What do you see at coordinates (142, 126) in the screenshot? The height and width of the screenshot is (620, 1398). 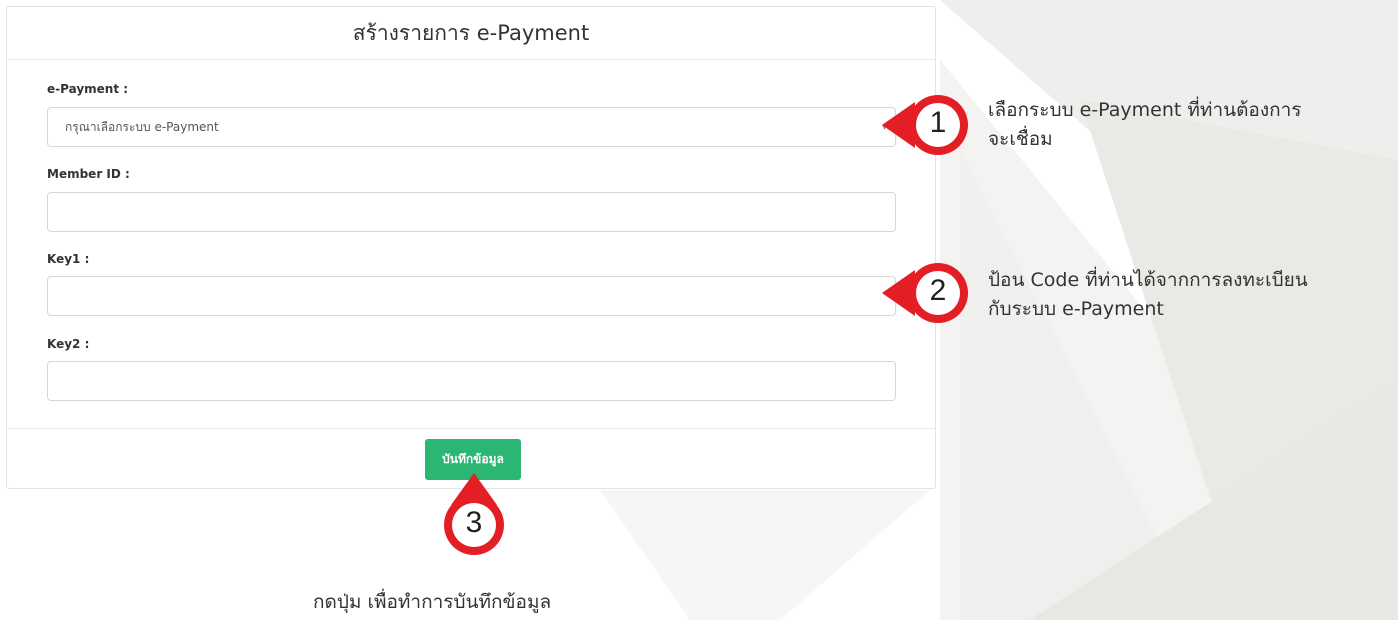 I see `epayment-select-value: กรุณาเลือกระบบ e-Payment` at bounding box center [142, 126].